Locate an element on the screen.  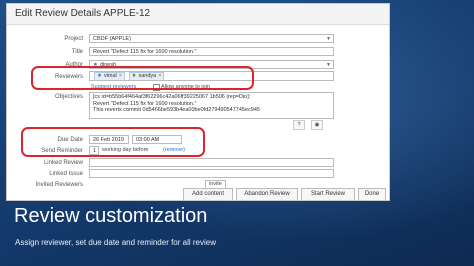
project-select: CBDF (APPLE) ▼ is located at coordinates (211, 38).